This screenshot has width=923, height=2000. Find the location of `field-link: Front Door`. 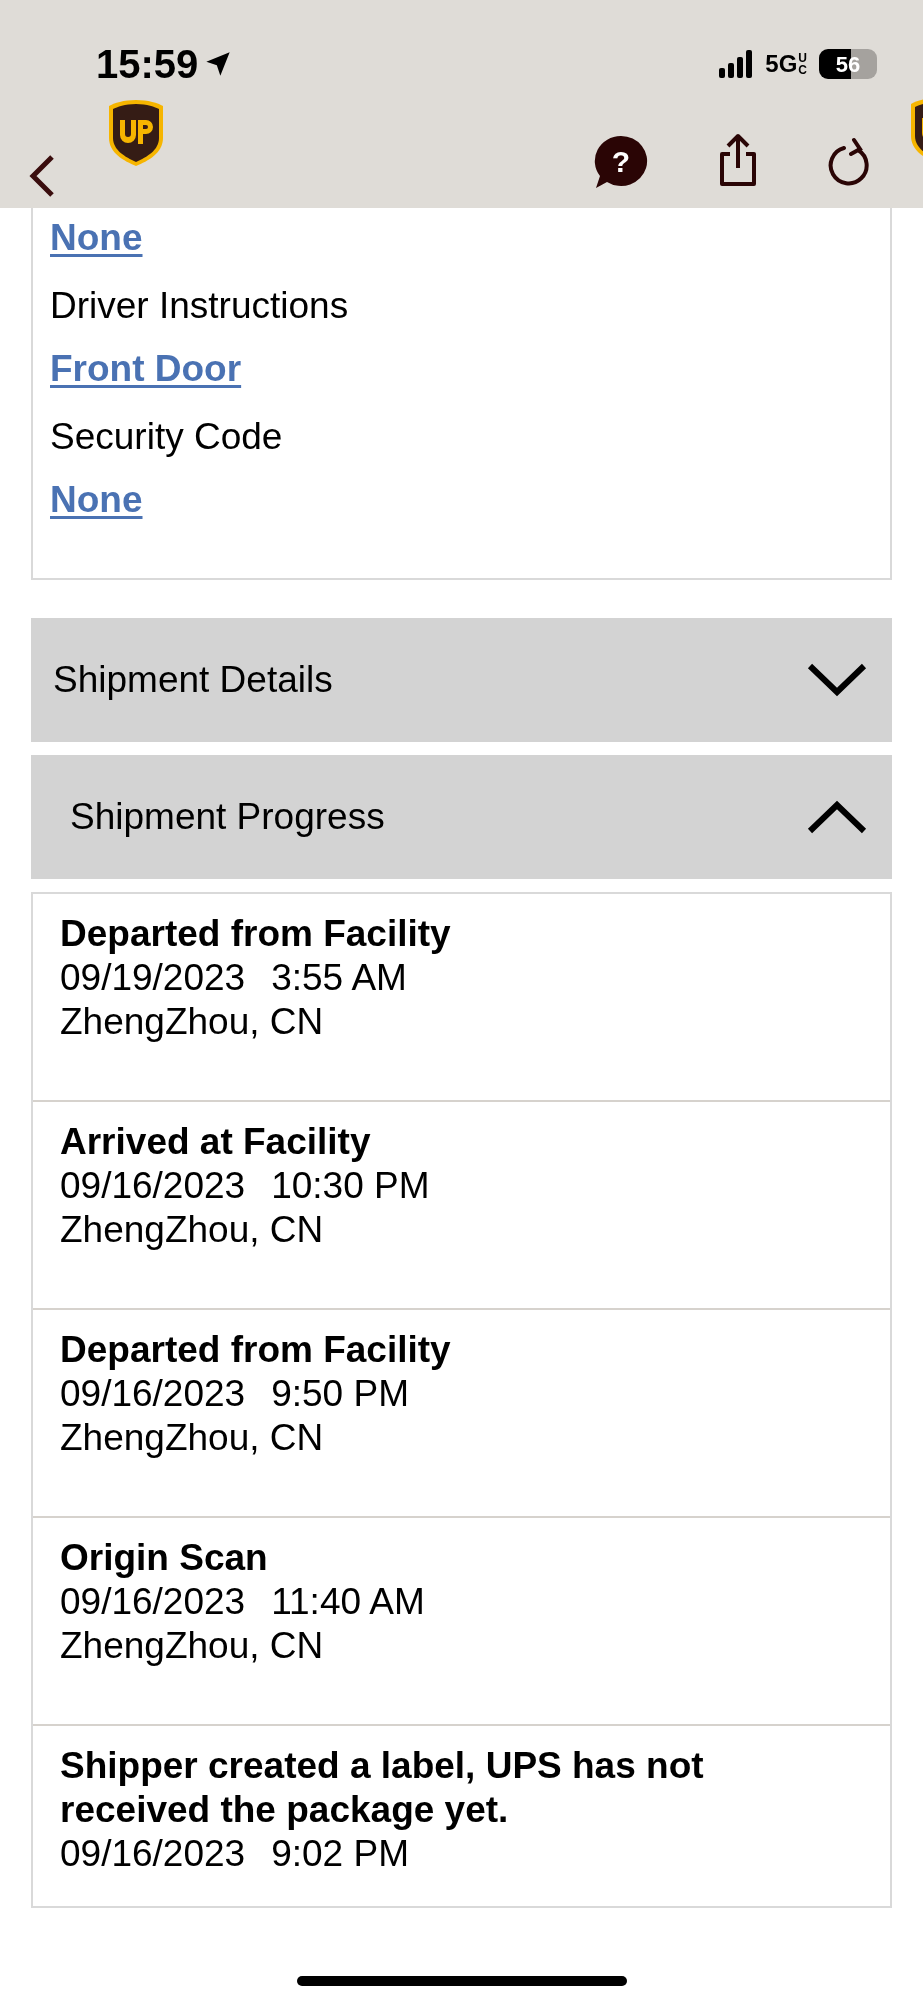

field-link: Front Door is located at coordinates (146, 369).